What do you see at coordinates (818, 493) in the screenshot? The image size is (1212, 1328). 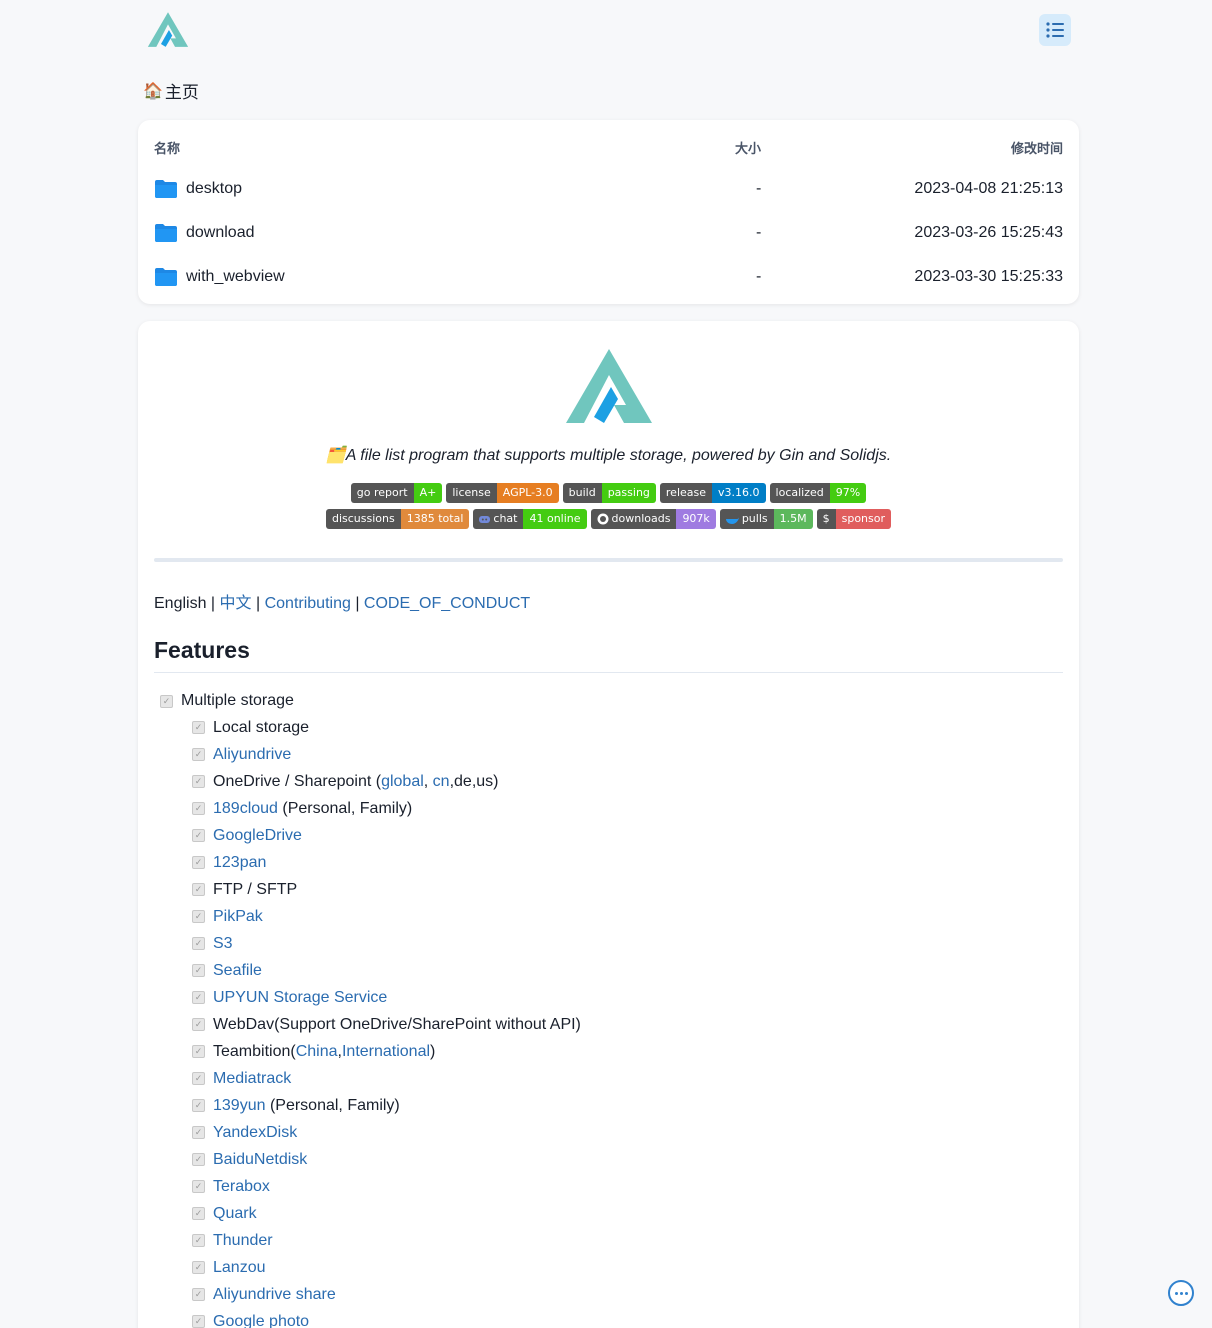 I see `badge: localized 97%` at bounding box center [818, 493].